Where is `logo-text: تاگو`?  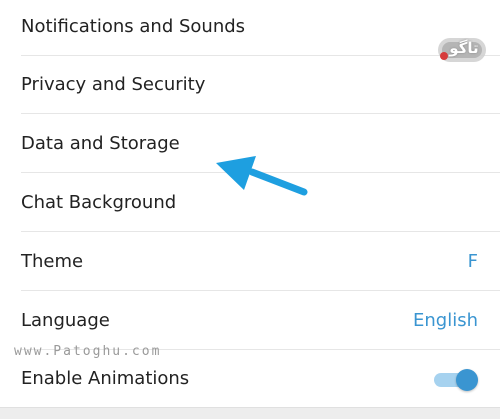 logo-text: تاگو is located at coordinates (464, 48).